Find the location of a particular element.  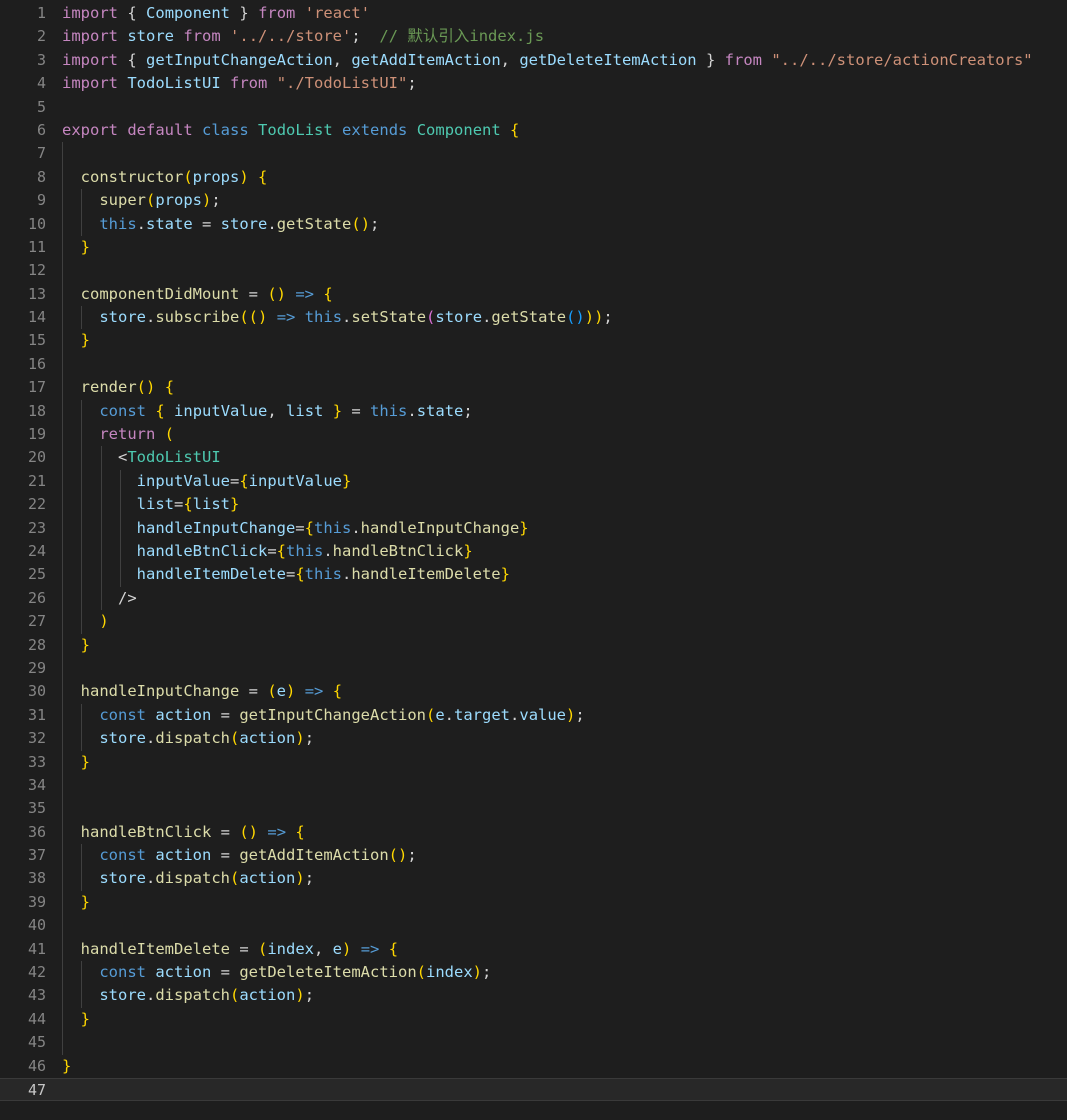

code-text: inputValue={inputValue} is located at coordinates (564, 481).